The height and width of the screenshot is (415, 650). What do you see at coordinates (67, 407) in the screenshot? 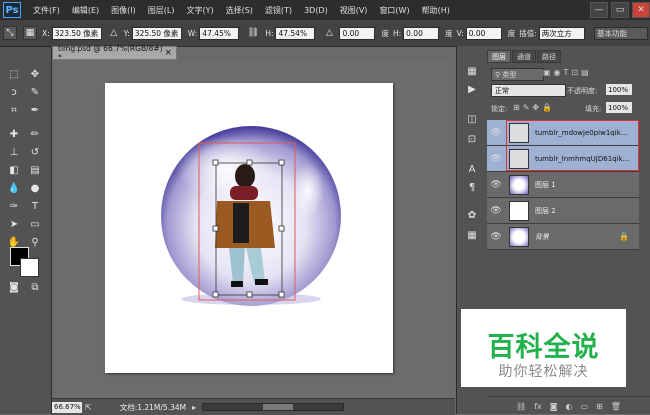
I see `zoom-field: 66.67%` at bounding box center [67, 407].